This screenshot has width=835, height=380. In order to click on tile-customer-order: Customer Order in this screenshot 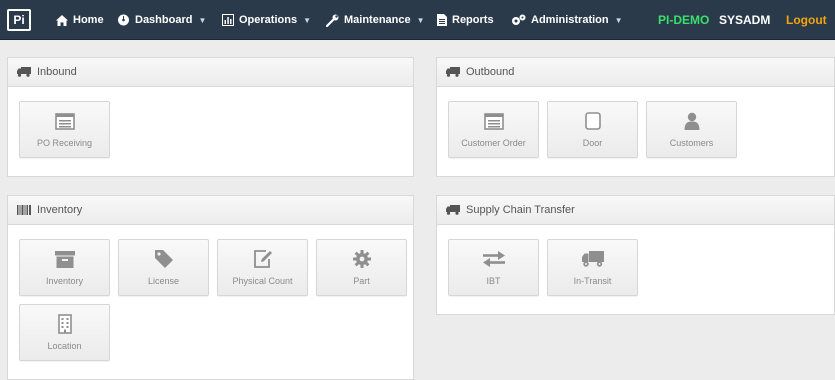, I will do `click(493, 129)`.